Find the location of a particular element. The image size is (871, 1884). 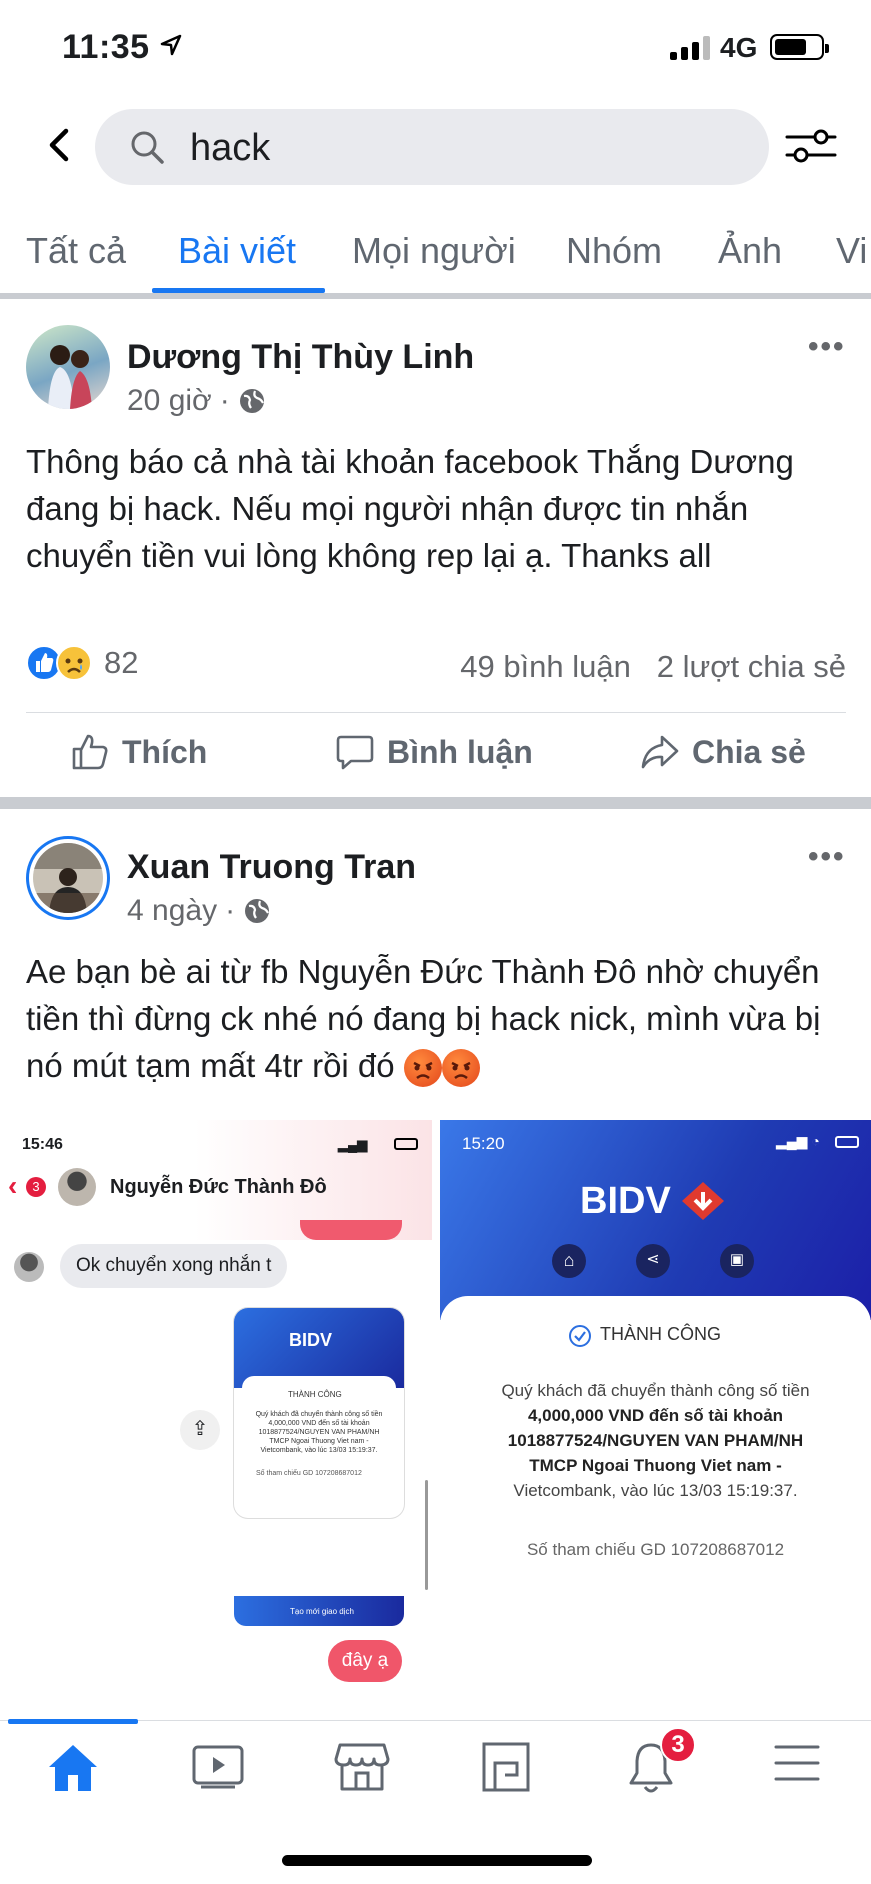

post-meta: 4 ngày · is located at coordinates (199, 911).